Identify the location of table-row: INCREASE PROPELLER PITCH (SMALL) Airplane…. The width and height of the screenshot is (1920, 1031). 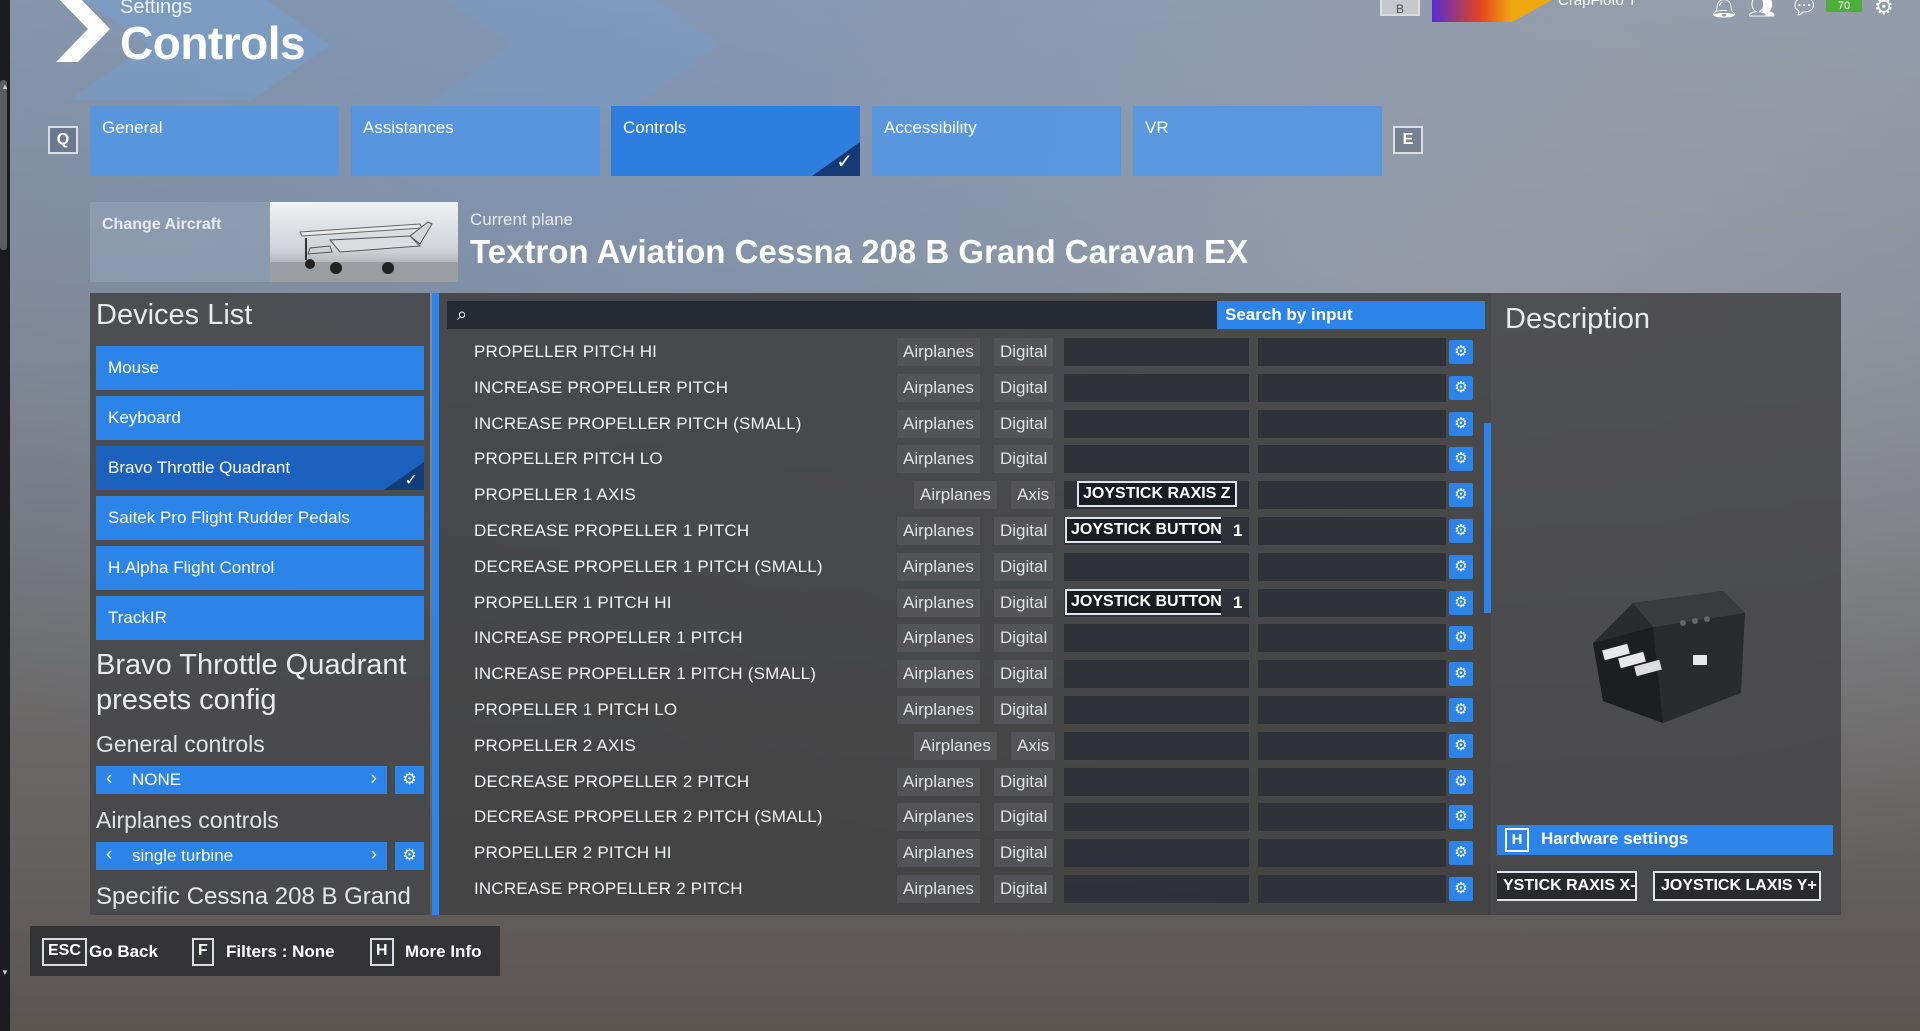
(965, 424).